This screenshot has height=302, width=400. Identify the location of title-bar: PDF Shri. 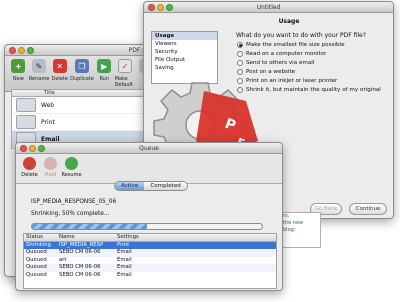
(81, 50).